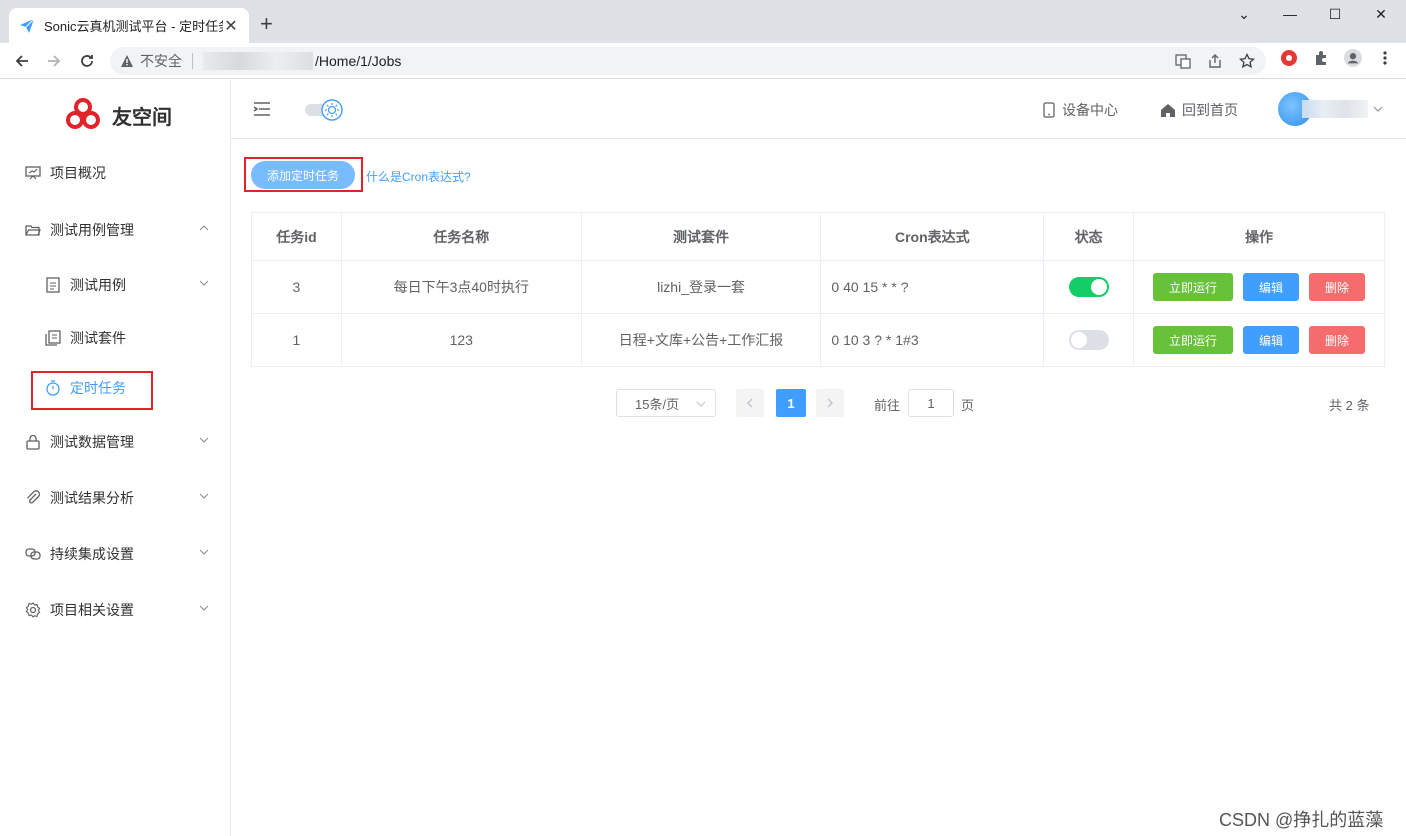  What do you see at coordinates (1259, 236) in the screenshot?
I see `column-header: 操作` at bounding box center [1259, 236].